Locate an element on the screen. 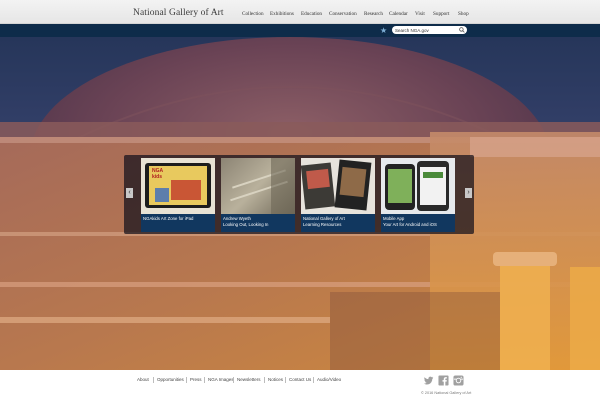 Image resolution: width=600 pixels, height=400 pixels. nav-visit: Visit is located at coordinates (420, 14).